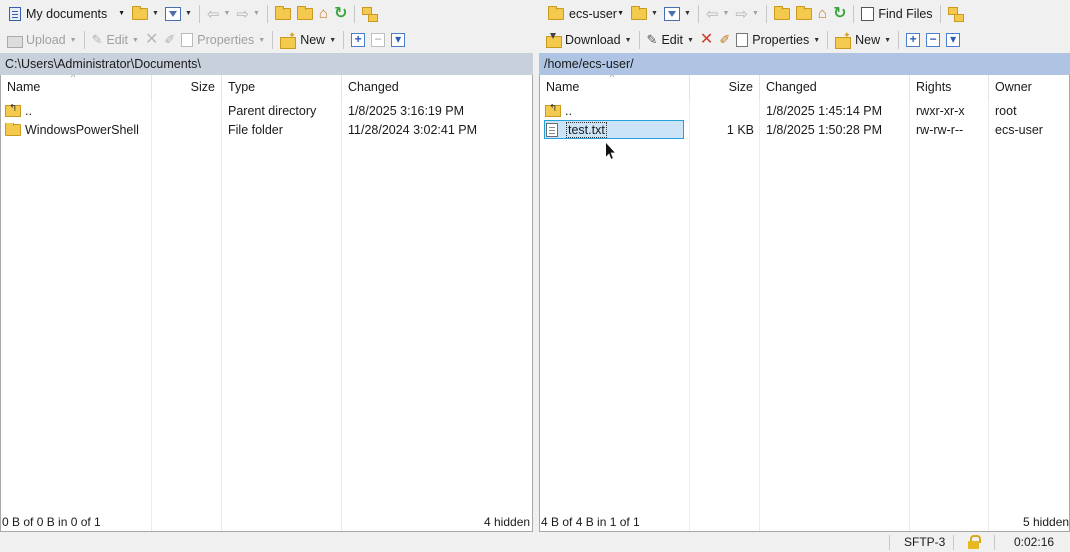 Image resolution: width=1070 pixels, height=552 pixels. Describe the element at coordinates (42, 40) in the screenshot. I see `upload-button: Upload ▼` at that location.